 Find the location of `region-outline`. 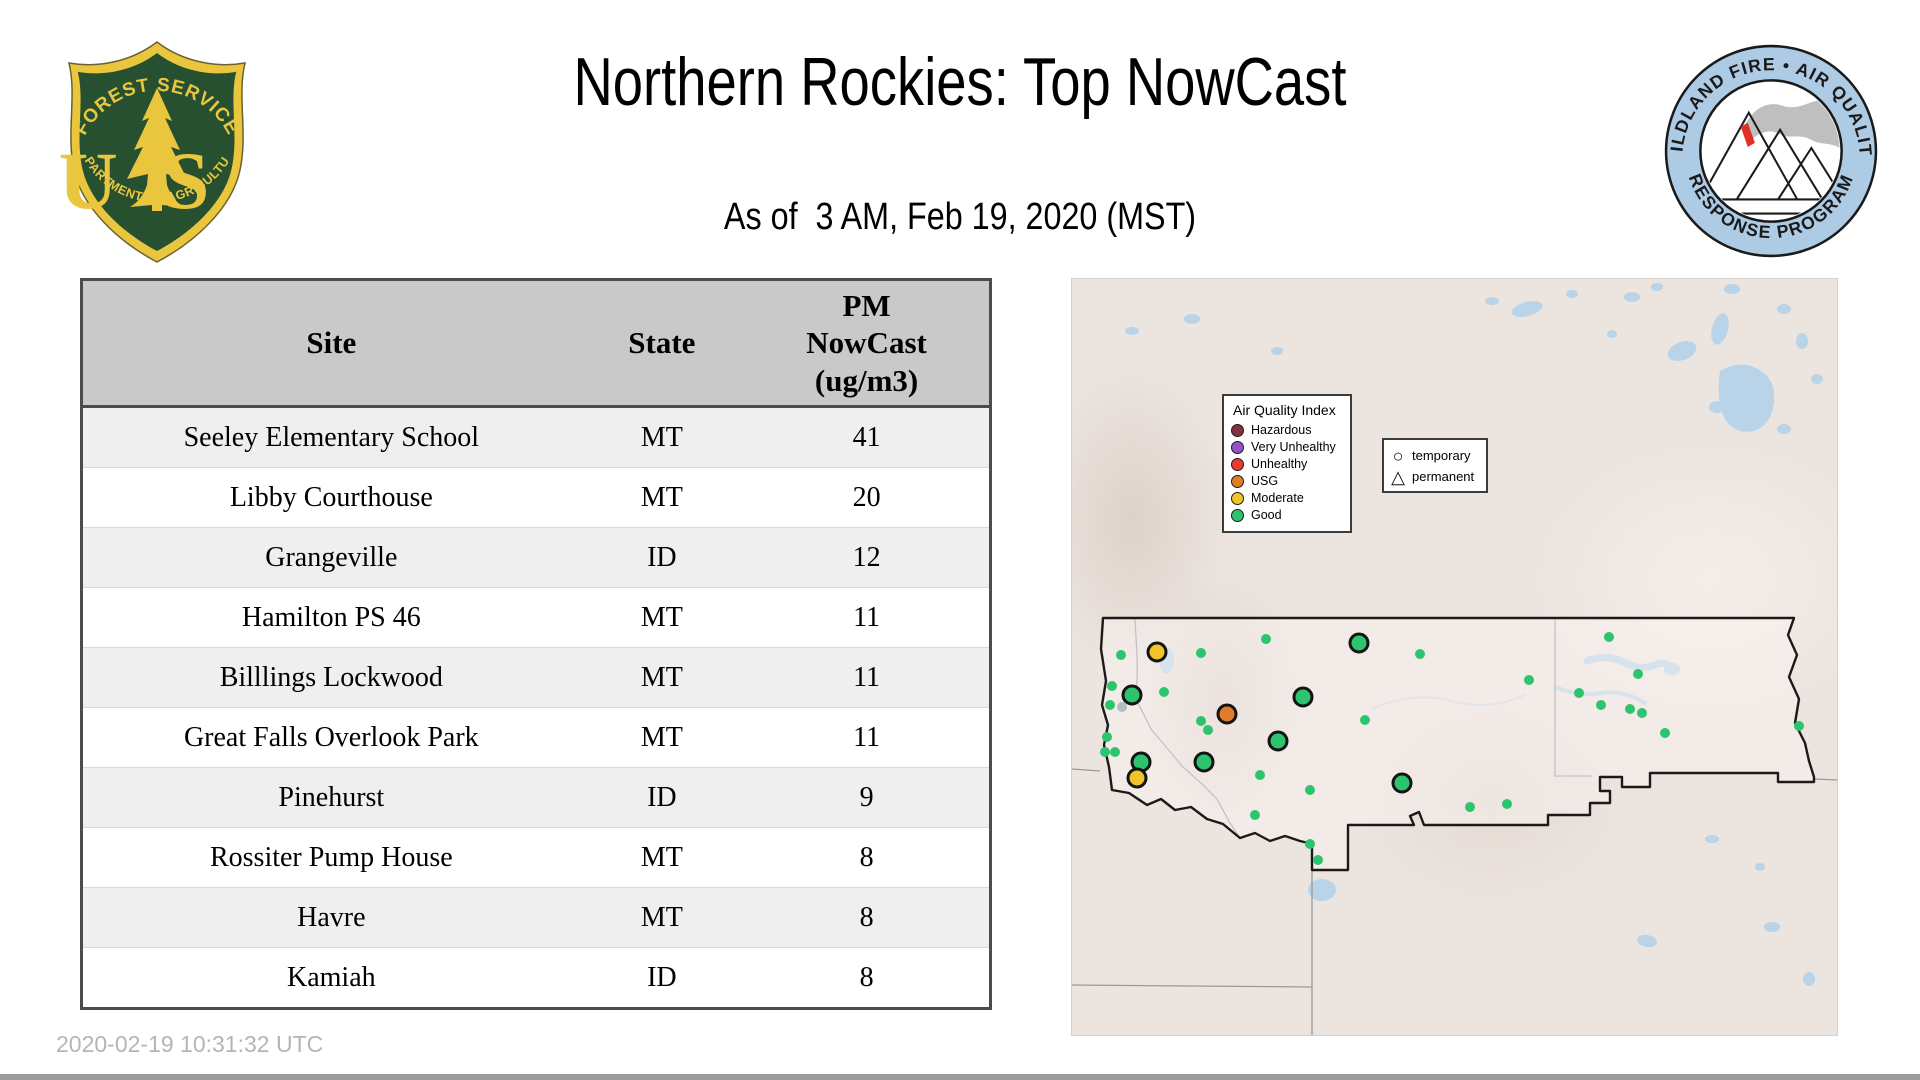

region-outline is located at coordinates (1457, 744).